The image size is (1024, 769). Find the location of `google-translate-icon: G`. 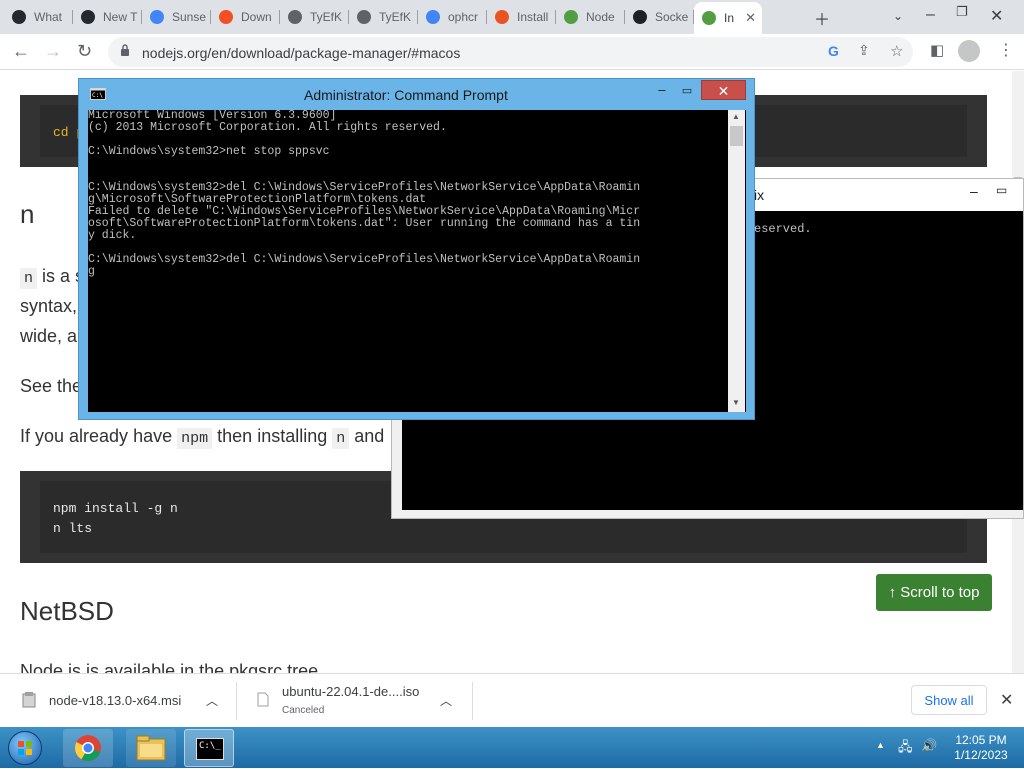

google-translate-icon: G is located at coordinates (833, 51).